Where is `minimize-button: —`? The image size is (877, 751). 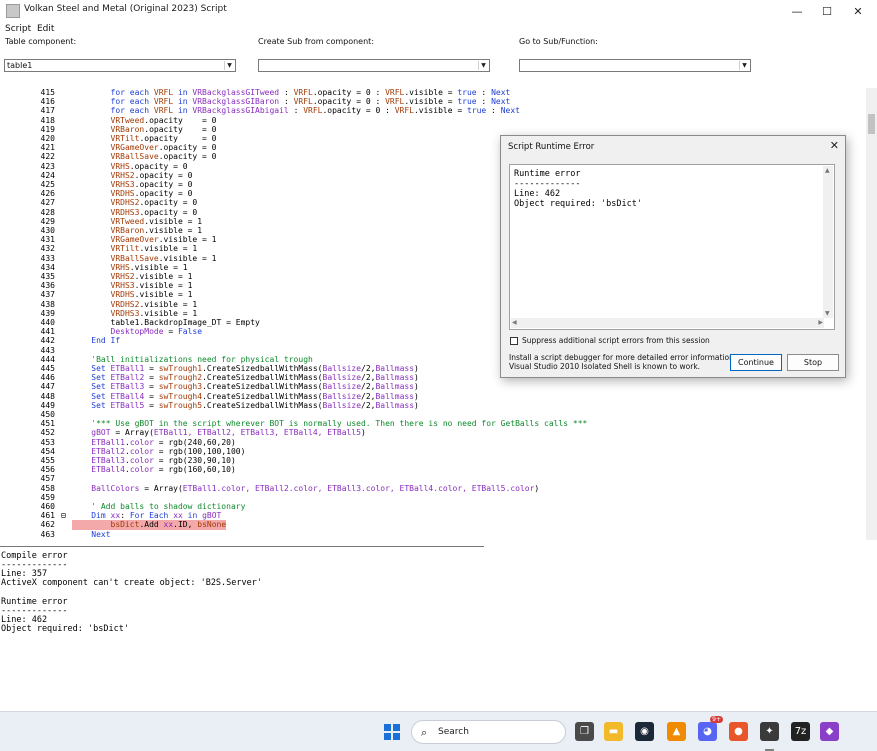 minimize-button: — is located at coordinates (797, 11).